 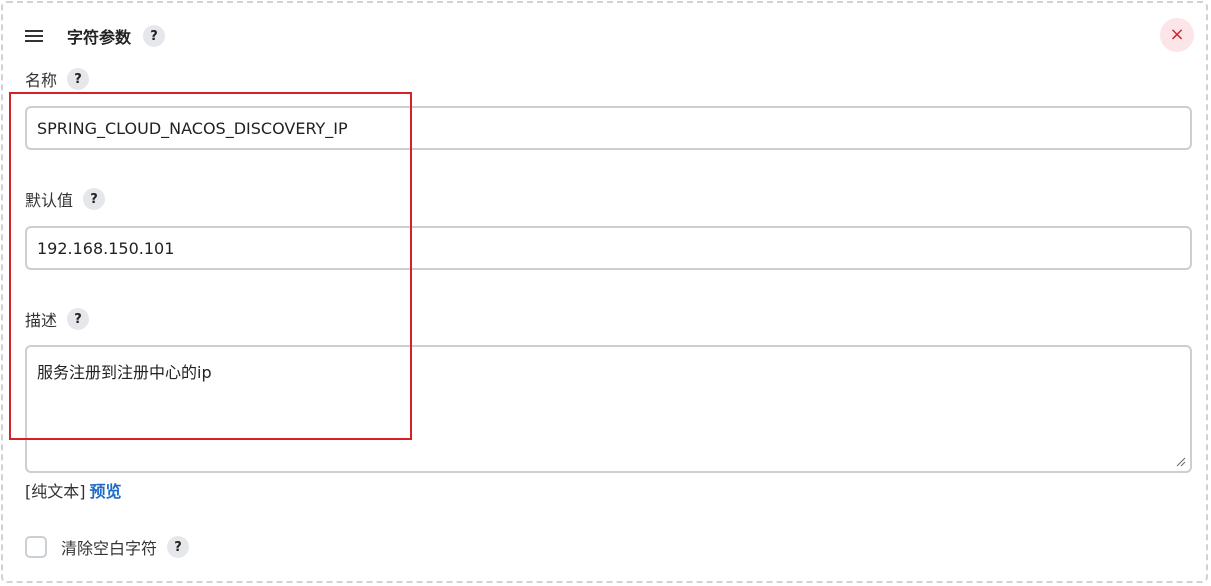 What do you see at coordinates (78, 79) in the screenshot?
I see `name-help-icon: ?` at bounding box center [78, 79].